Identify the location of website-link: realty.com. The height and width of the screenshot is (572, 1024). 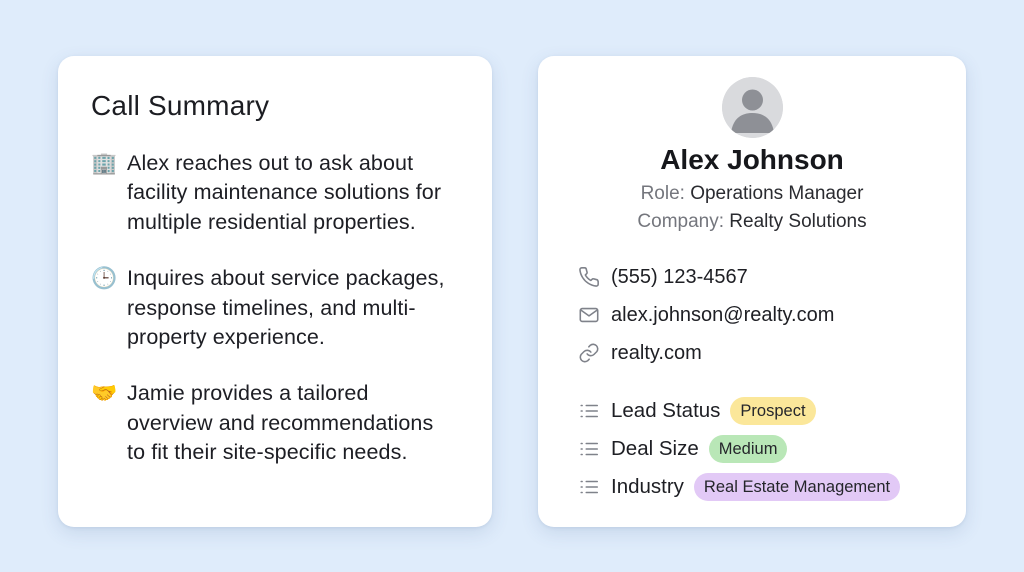
(656, 353).